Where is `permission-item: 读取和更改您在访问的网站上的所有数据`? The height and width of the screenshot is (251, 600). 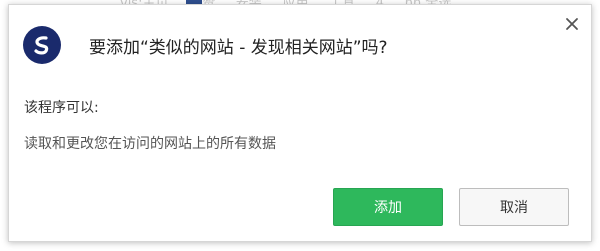
permission-item: 读取和更改您在访问的网站上的所有数据 is located at coordinates (150, 144).